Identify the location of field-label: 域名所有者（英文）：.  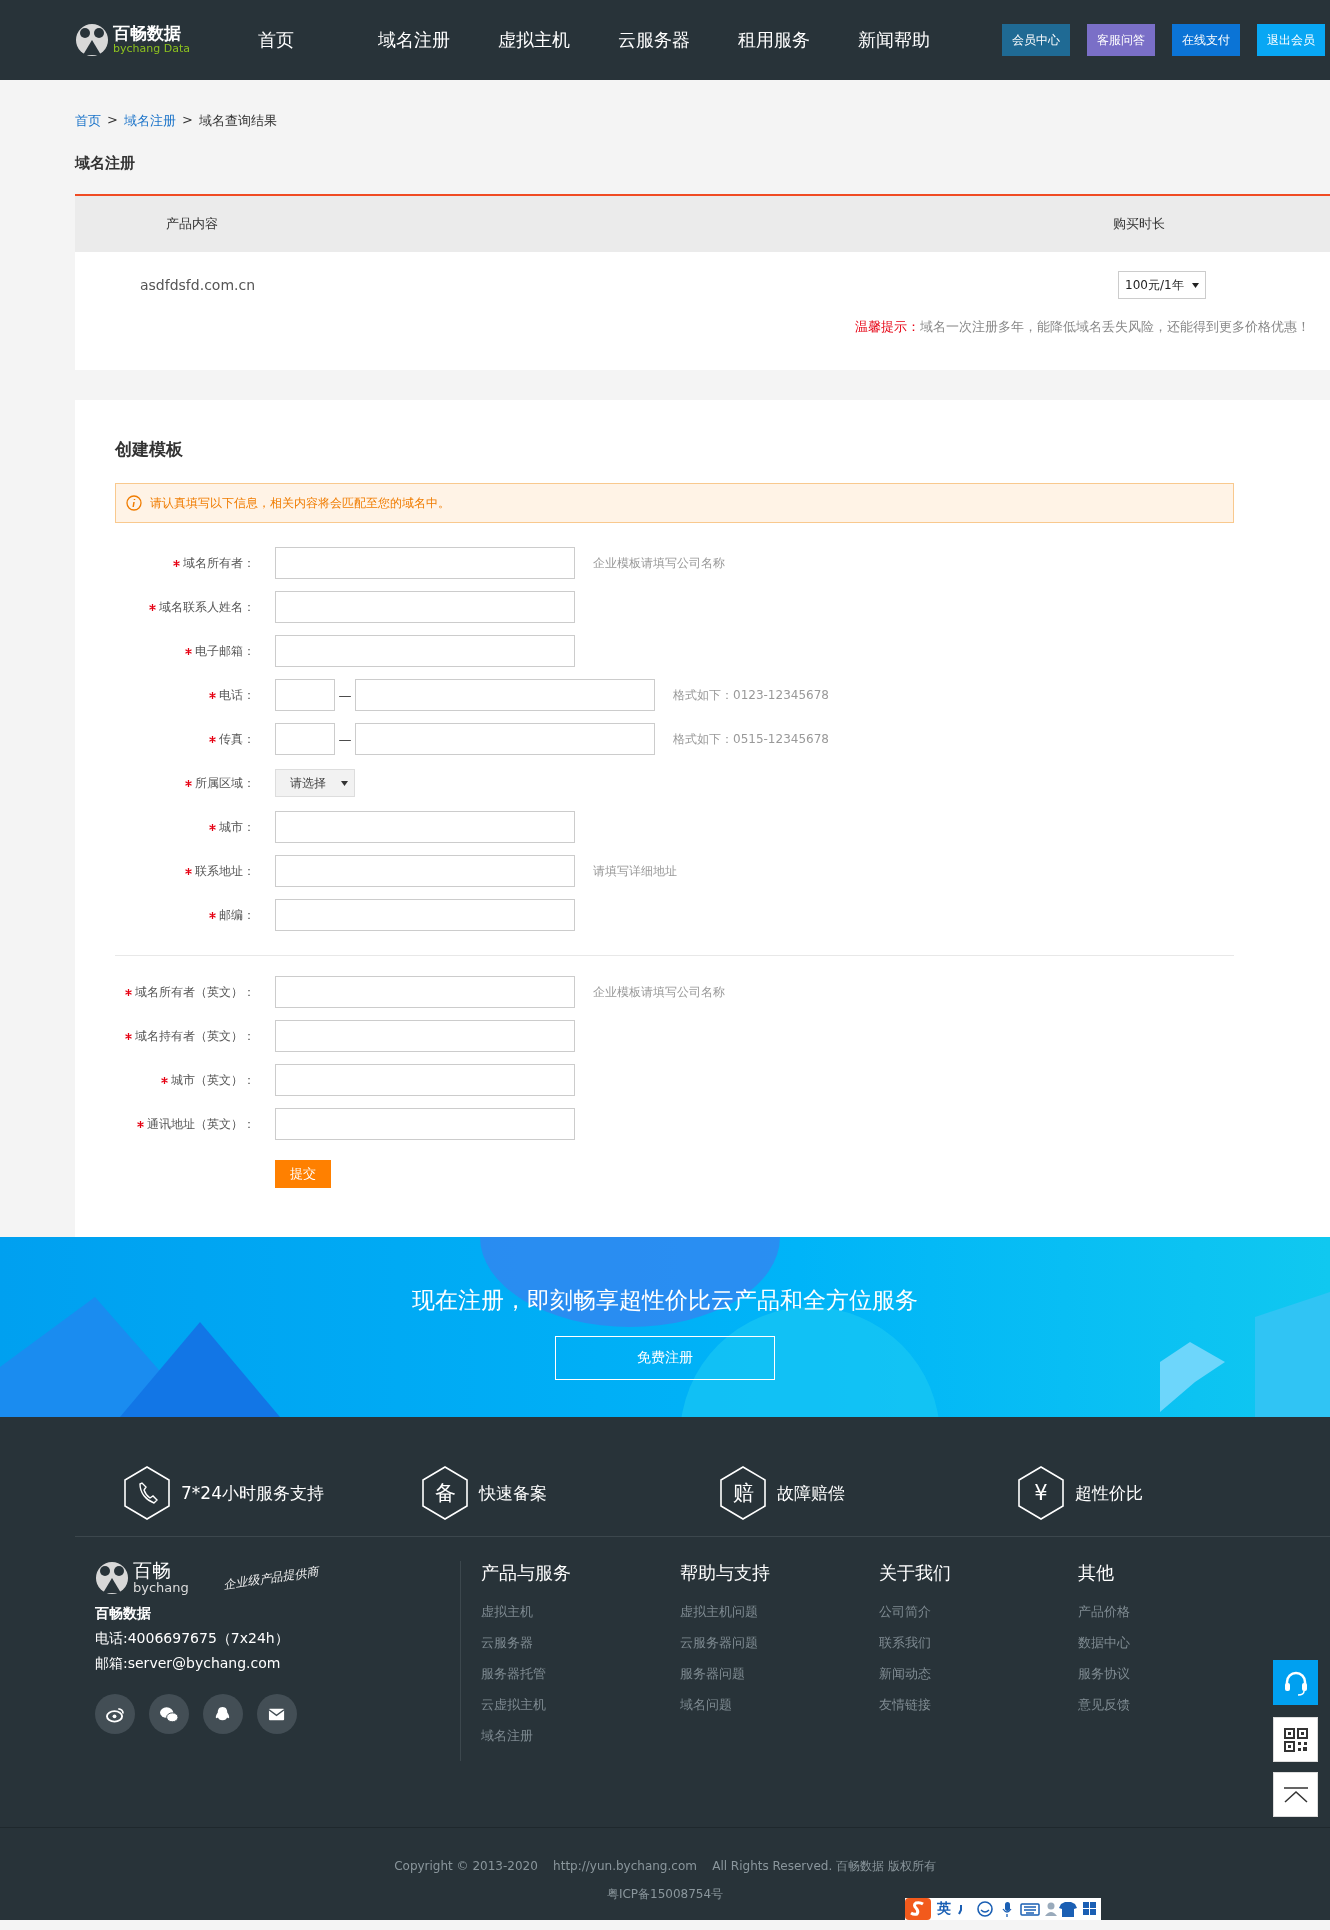
(195, 992).